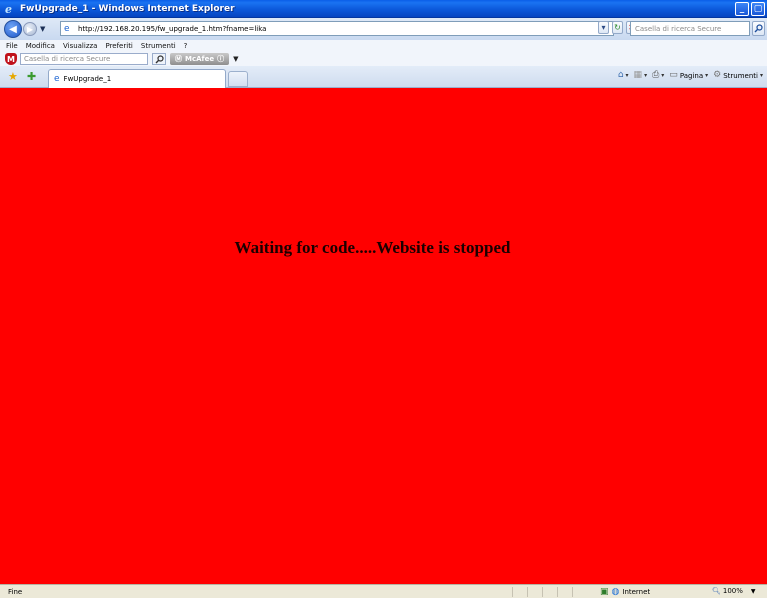 This screenshot has width=767, height=598. Describe the element at coordinates (178, 59) in the screenshot. I see `mcafee-logo-icon: Ⓜ` at that location.